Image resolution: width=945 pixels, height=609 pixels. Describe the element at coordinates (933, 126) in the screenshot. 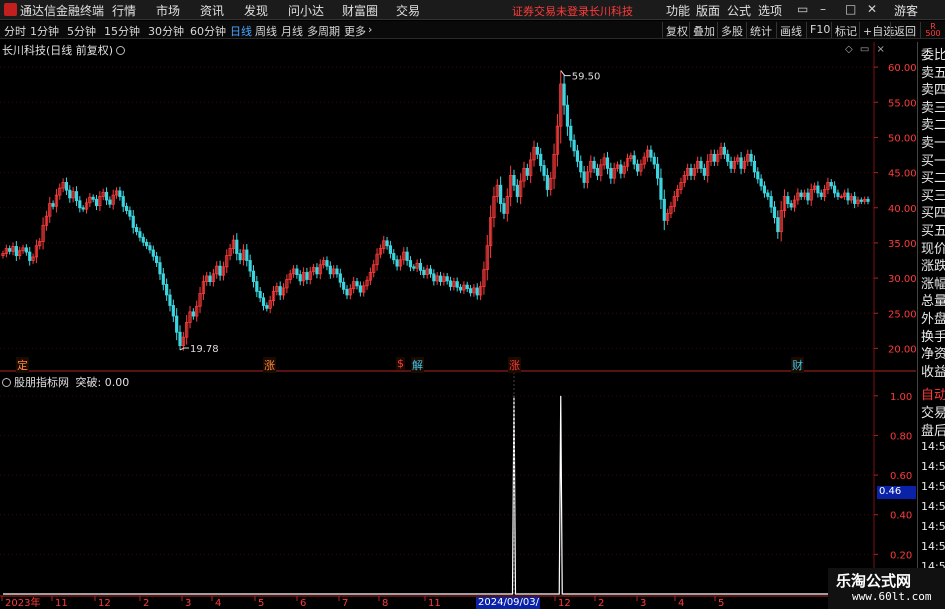

I see `quote-field-label: 卖二` at that location.